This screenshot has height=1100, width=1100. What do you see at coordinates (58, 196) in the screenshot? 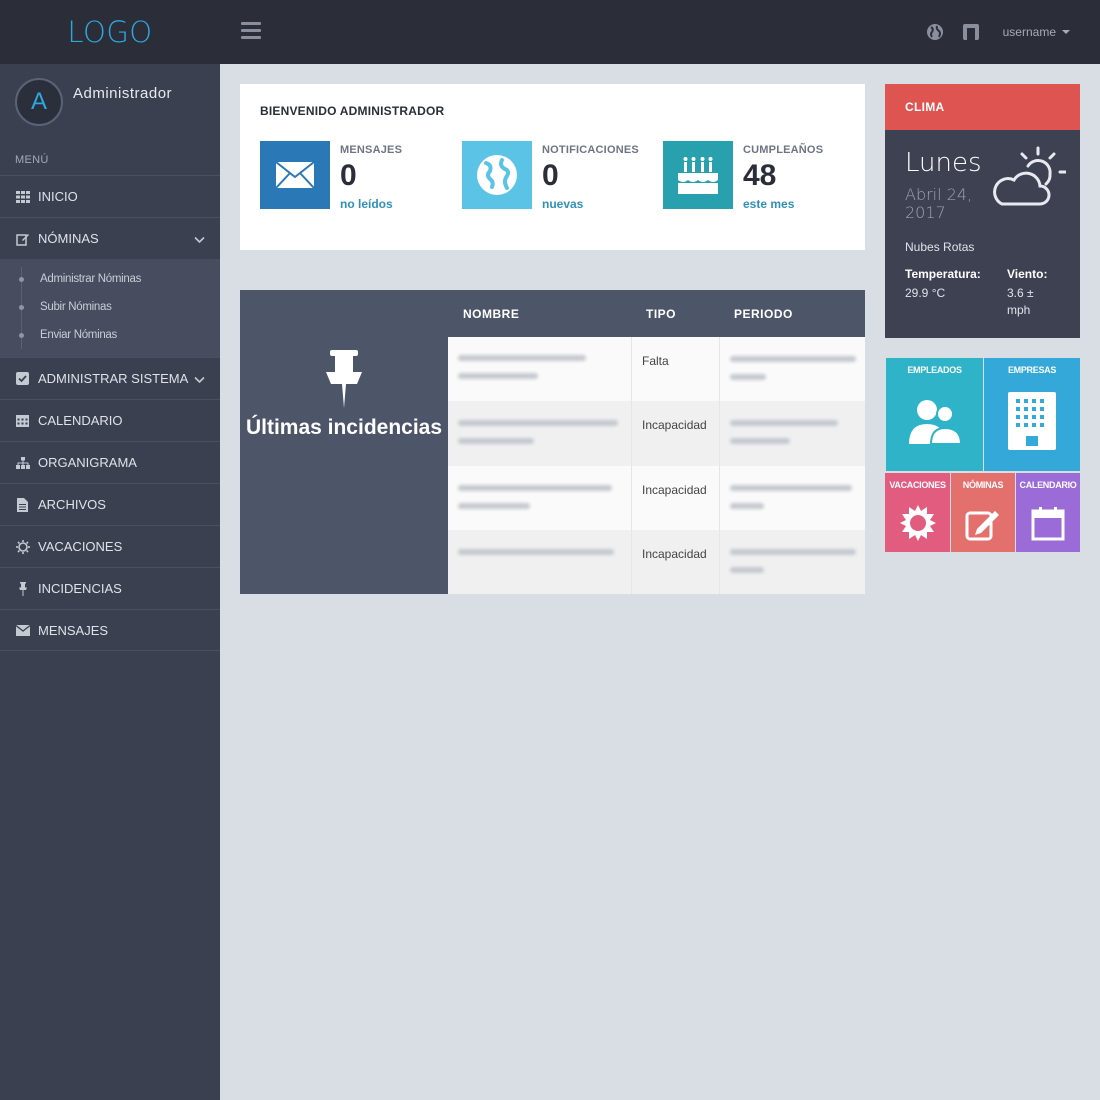
I see `sidebar-item-label: INICIO` at bounding box center [58, 196].